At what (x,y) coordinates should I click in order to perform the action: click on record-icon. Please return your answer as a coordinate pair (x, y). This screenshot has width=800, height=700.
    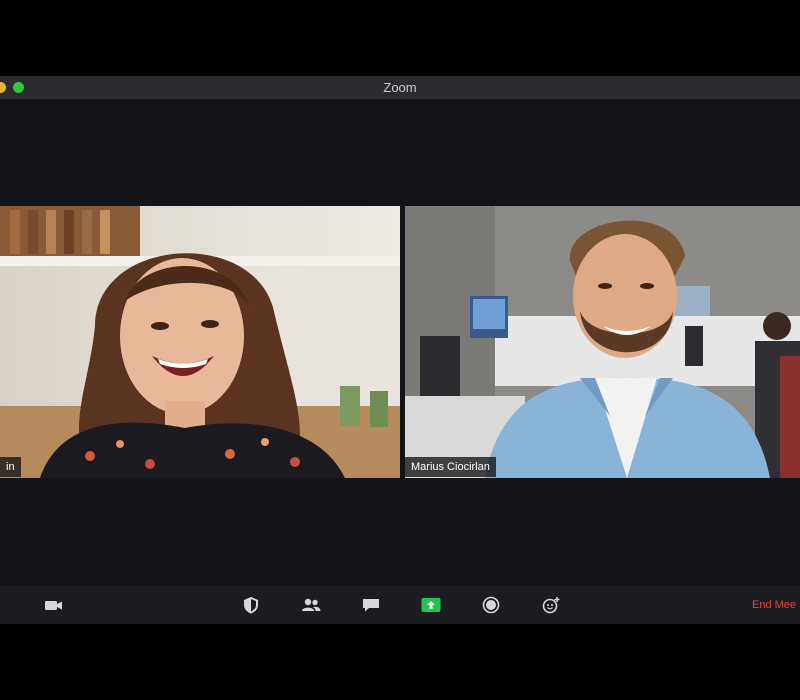
    Looking at the image, I should click on (491, 605).